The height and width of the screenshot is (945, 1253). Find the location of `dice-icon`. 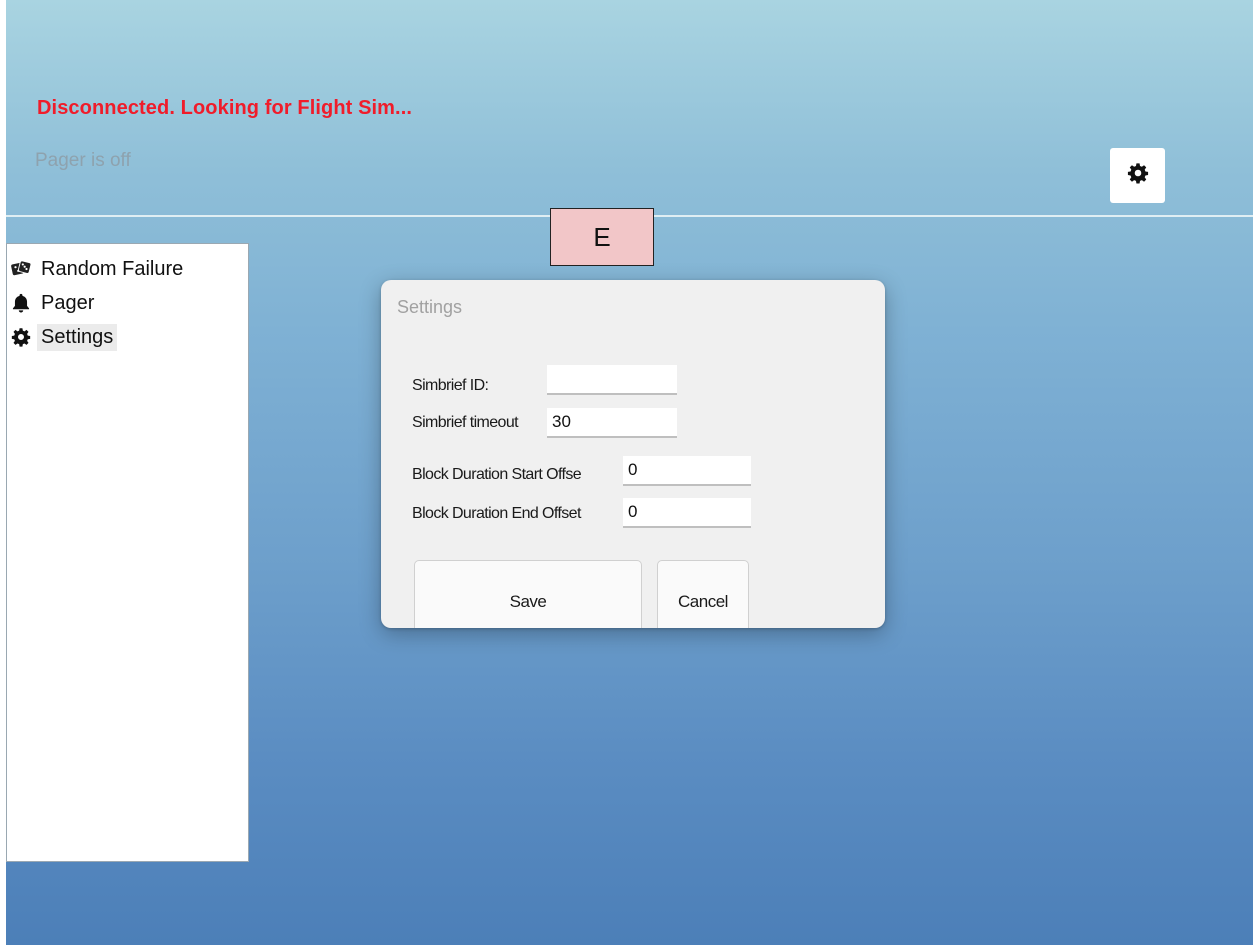

dice-icon is located at coordinates (21, 269).